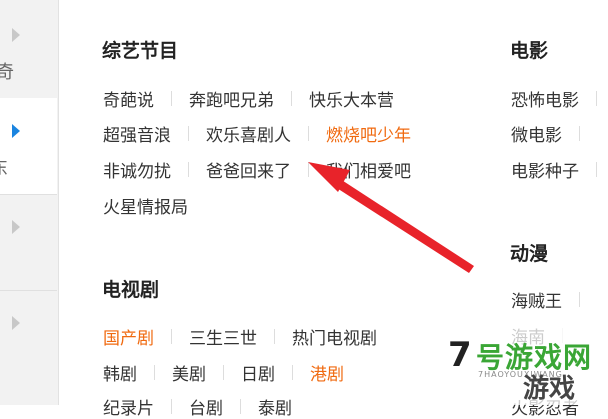 The image size is (608, 419). Describe the element at coordinates (460, 355) in the screenshot. I see `watermark-number: 7` at that location.